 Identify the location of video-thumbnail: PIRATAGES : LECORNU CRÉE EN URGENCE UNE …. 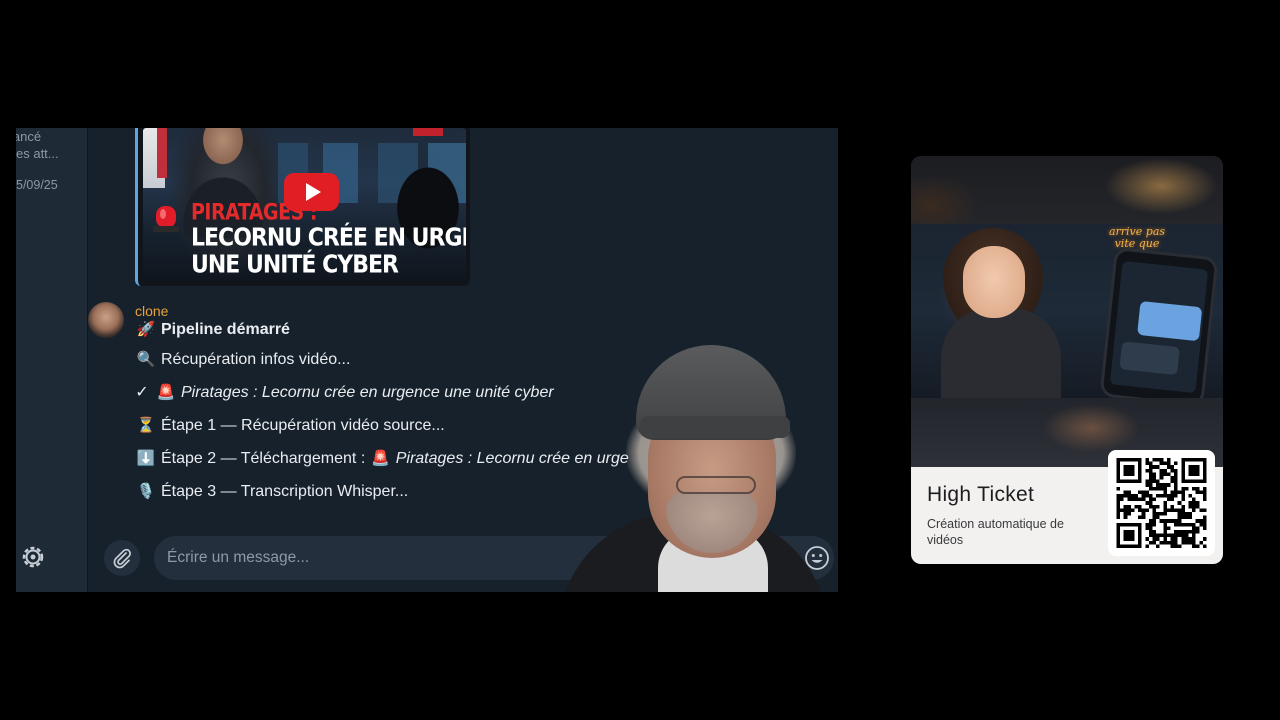
(304, 205).